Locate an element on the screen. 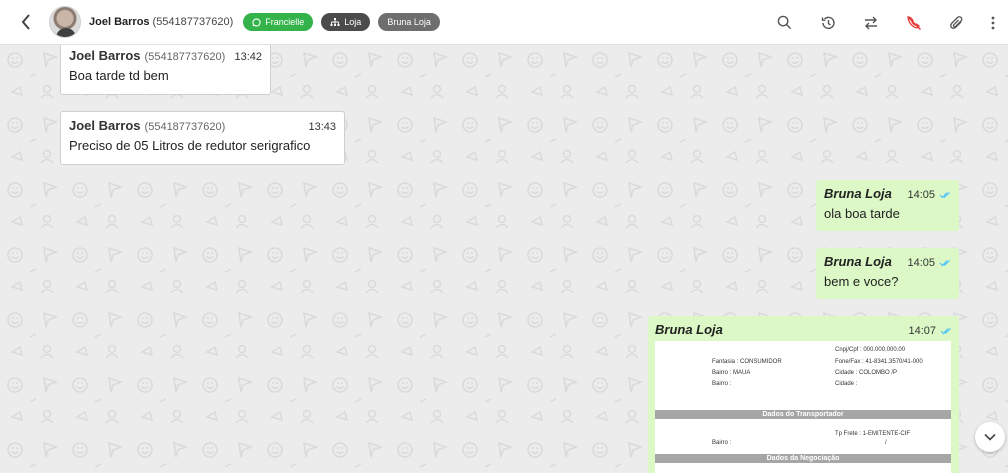  message-time: 13:42 is located at coordinates (248, 57).